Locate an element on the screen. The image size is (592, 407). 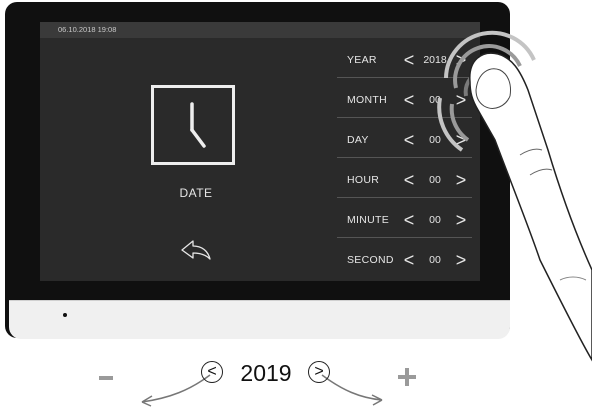
caption-next-icon: > is located at coordinates (319, 372).